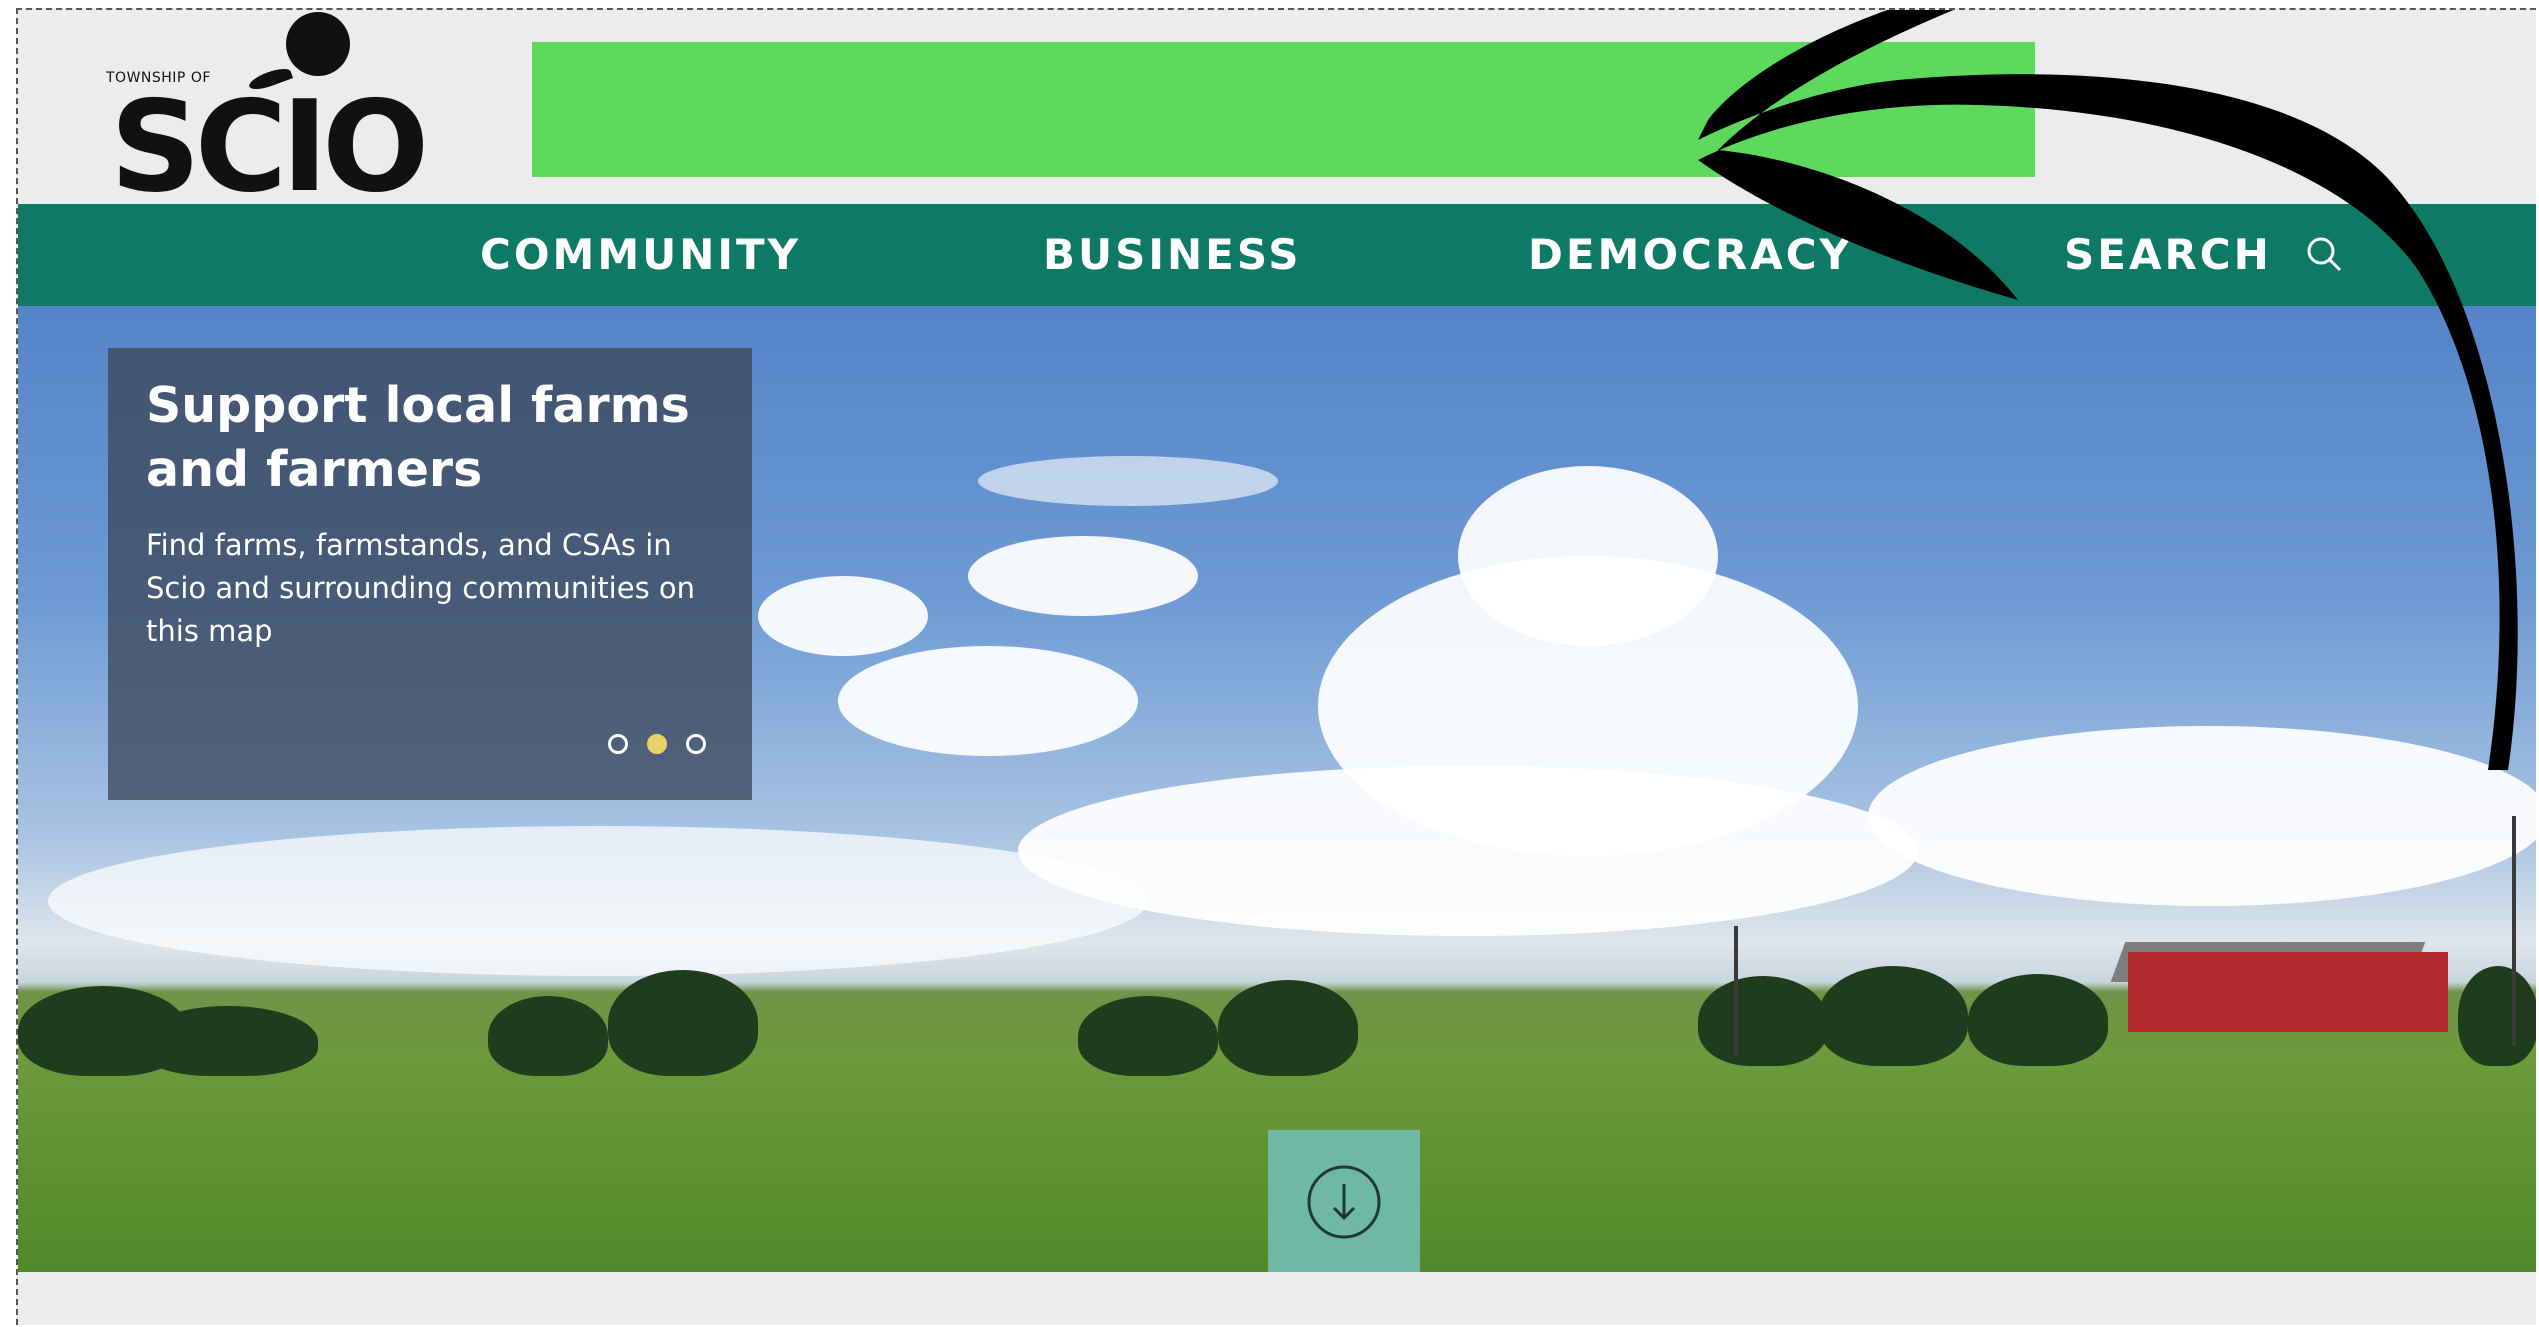 This screenshot has width=2539, height=1327. I want to click on nav-search-button: SEARCH, so click(2203, 255).